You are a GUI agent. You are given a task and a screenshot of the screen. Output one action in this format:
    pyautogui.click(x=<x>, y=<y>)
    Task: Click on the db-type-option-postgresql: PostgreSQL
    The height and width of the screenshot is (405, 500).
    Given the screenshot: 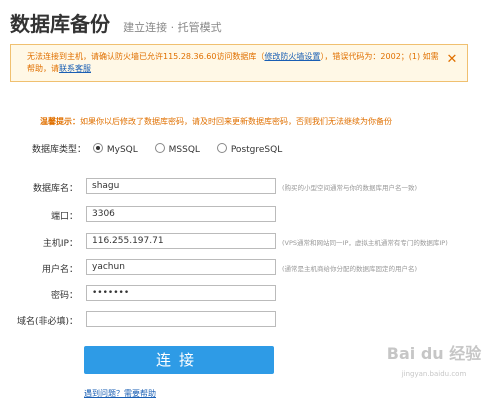 What is the action you would take?
    pyautogui.click(x=249, y=149)
    